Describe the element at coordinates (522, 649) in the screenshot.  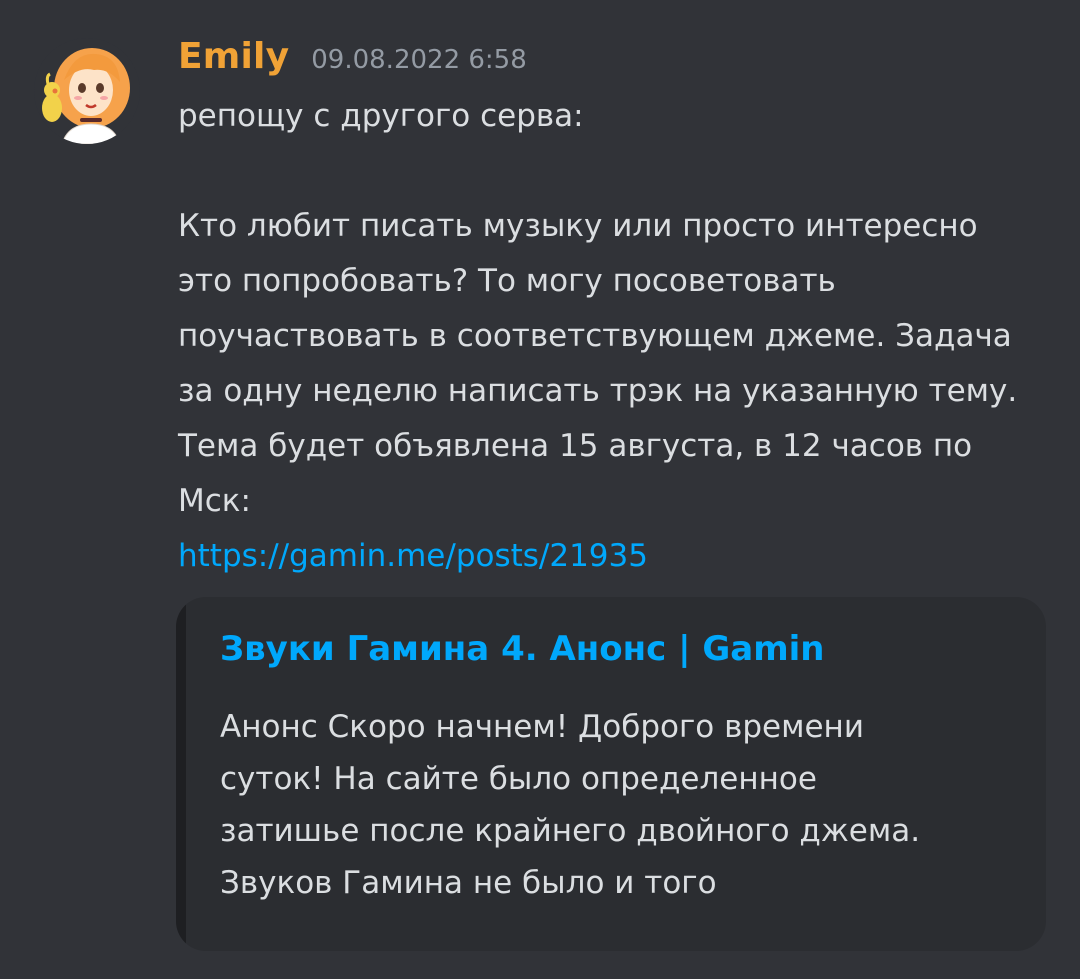
I see `embed-title: Звуки Гамина 4. Анонс | Gamin` at that location.